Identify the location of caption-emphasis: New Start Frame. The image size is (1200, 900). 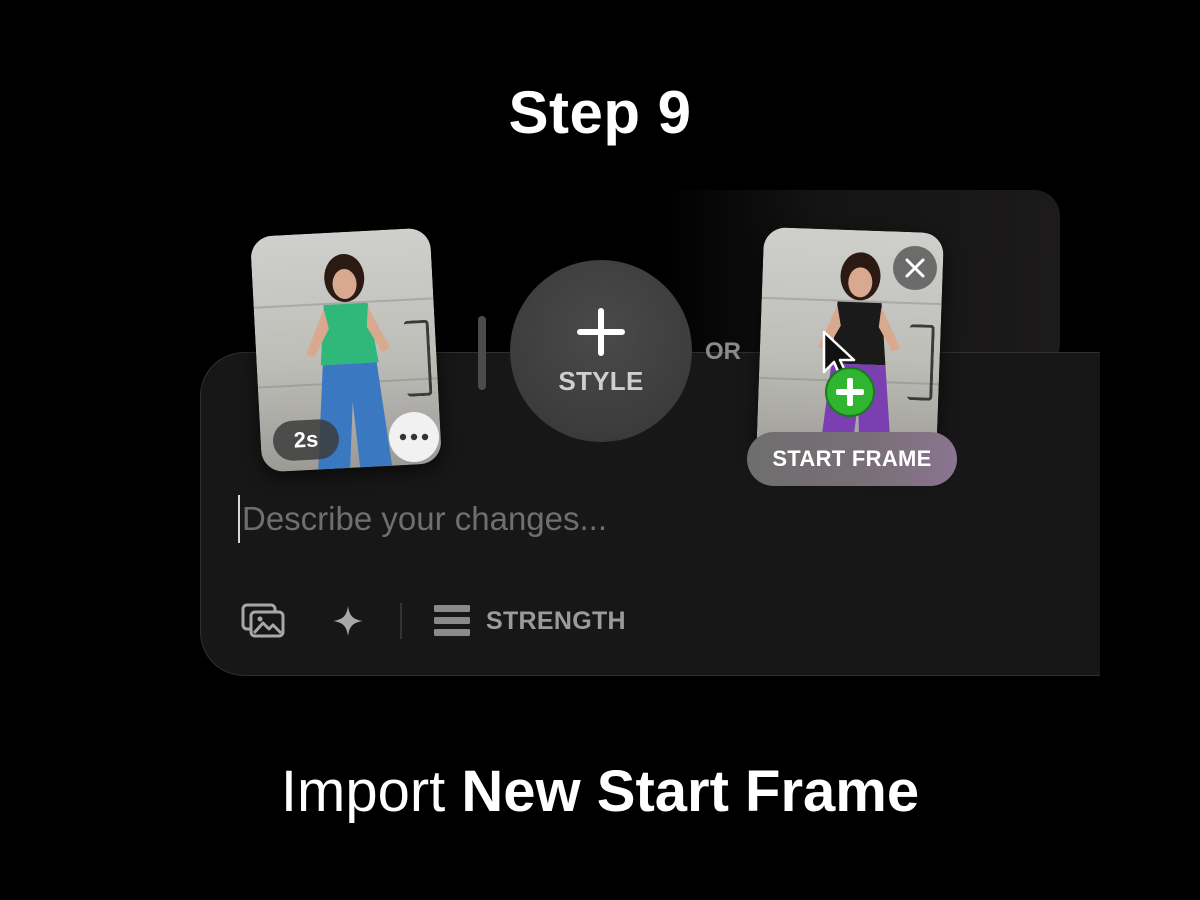
(690, 791).